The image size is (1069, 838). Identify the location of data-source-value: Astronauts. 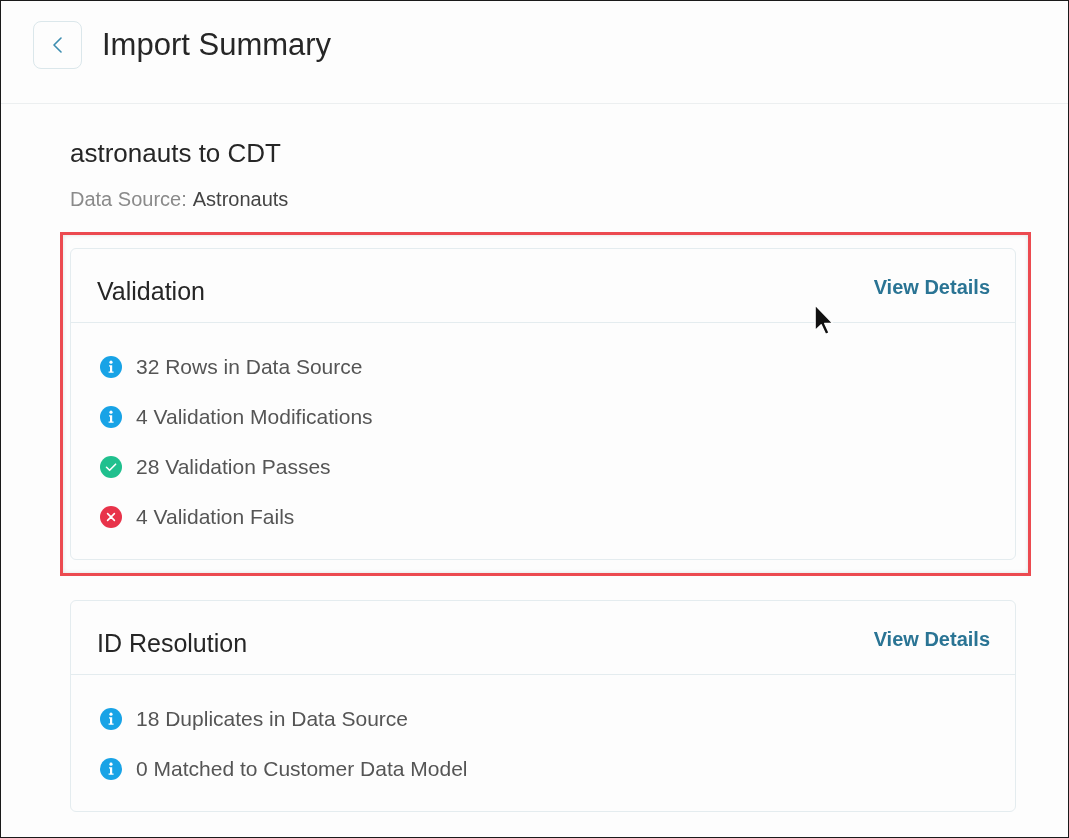
(240, 199).